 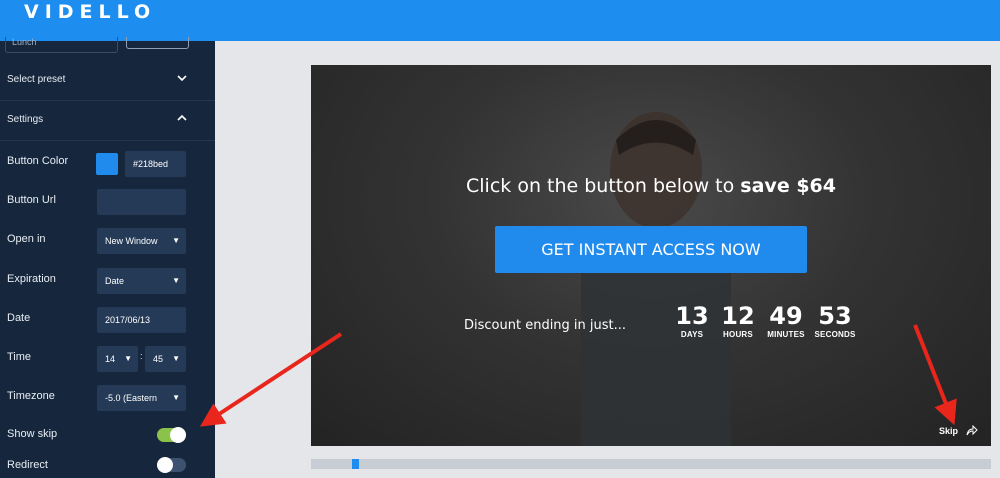 I want to click on expiration-select: Date ▼, so click(x=141, y=281).